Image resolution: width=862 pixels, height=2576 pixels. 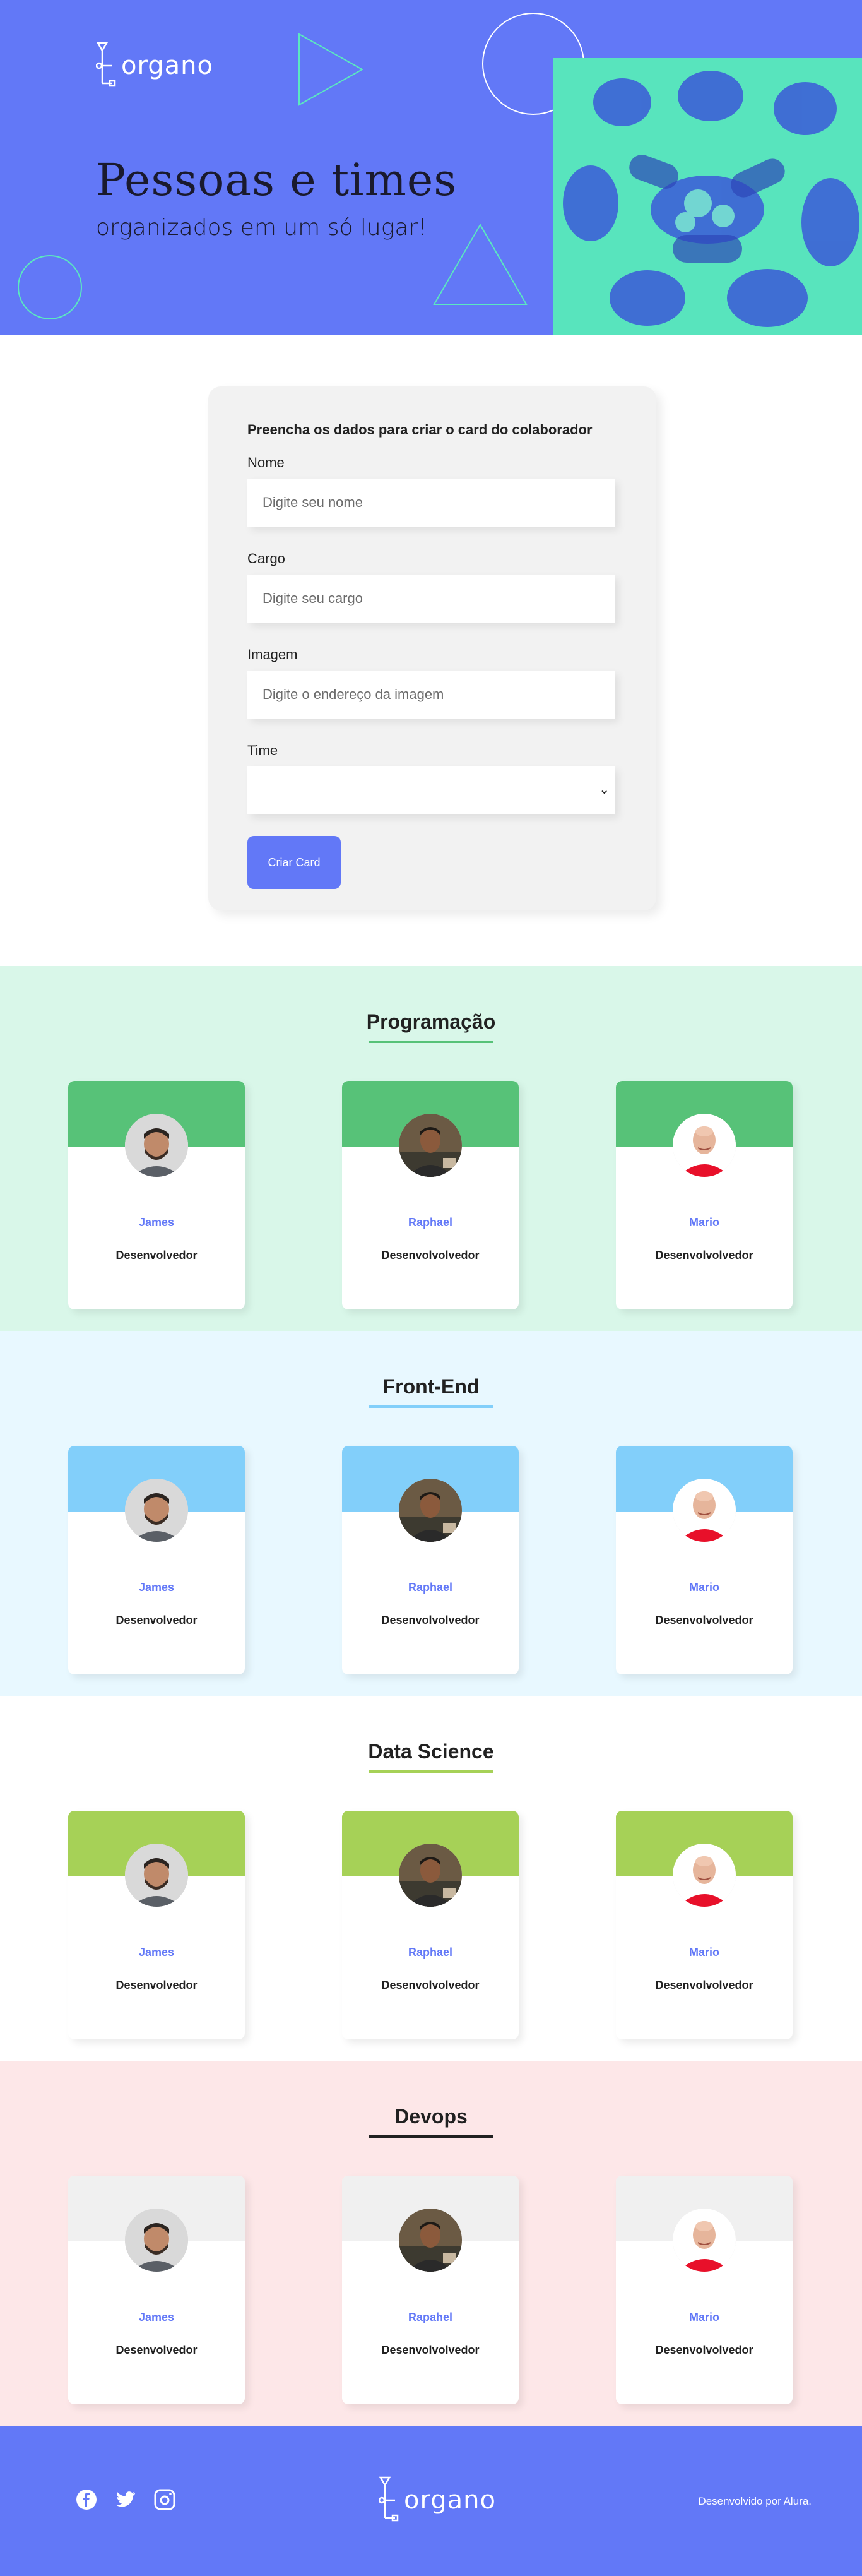 I want to click on collaborator-card: Rapahel Desenvolvolvedor, so click(x=430, y=2290).